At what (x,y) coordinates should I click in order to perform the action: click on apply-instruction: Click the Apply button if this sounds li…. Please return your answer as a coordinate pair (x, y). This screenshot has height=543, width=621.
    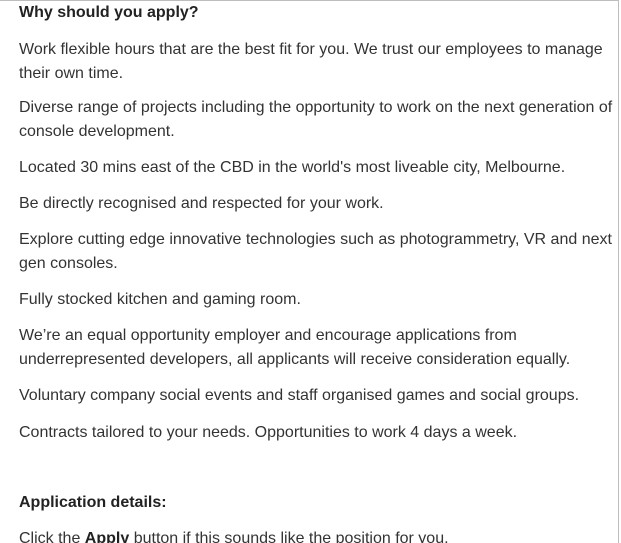
    Looking at the image, I should click on (234, 536).